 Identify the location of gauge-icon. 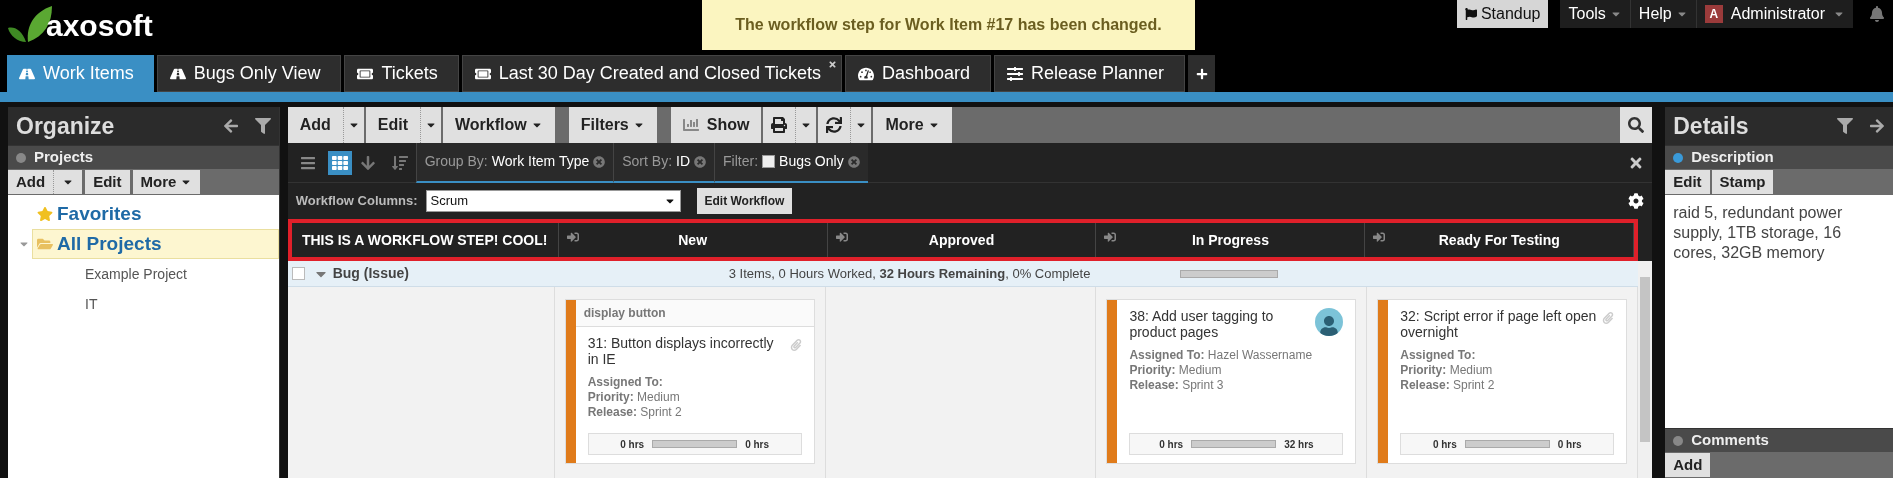
(865, 73).